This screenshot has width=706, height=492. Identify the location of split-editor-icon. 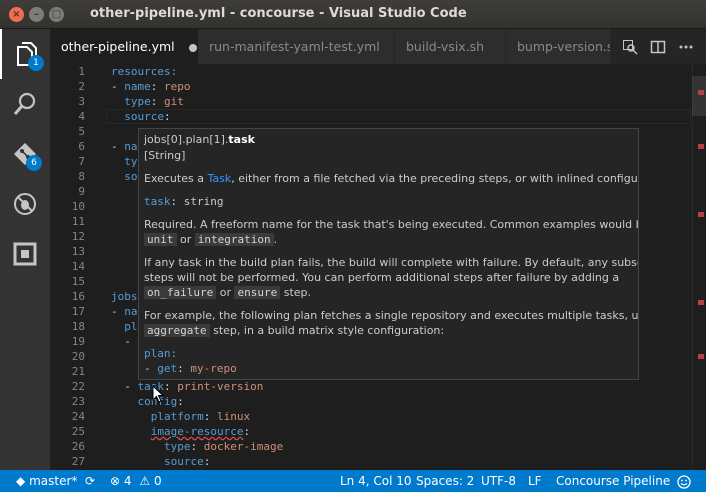
(658, 47).